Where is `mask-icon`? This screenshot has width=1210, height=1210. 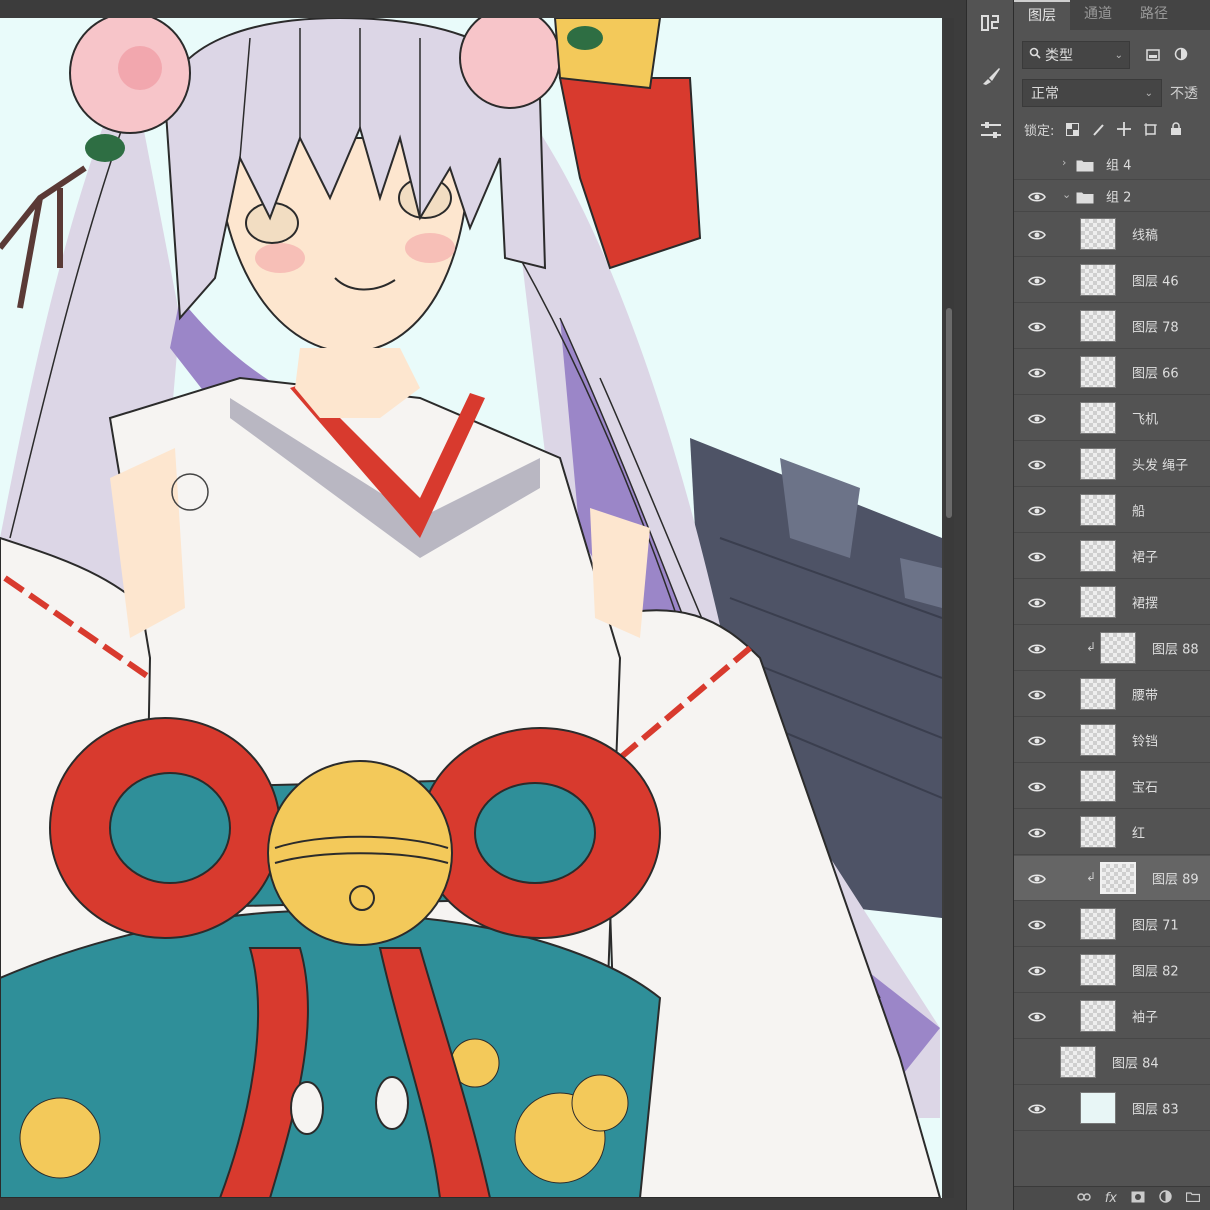
mask-icon is located at coordinates (1138, 1199).